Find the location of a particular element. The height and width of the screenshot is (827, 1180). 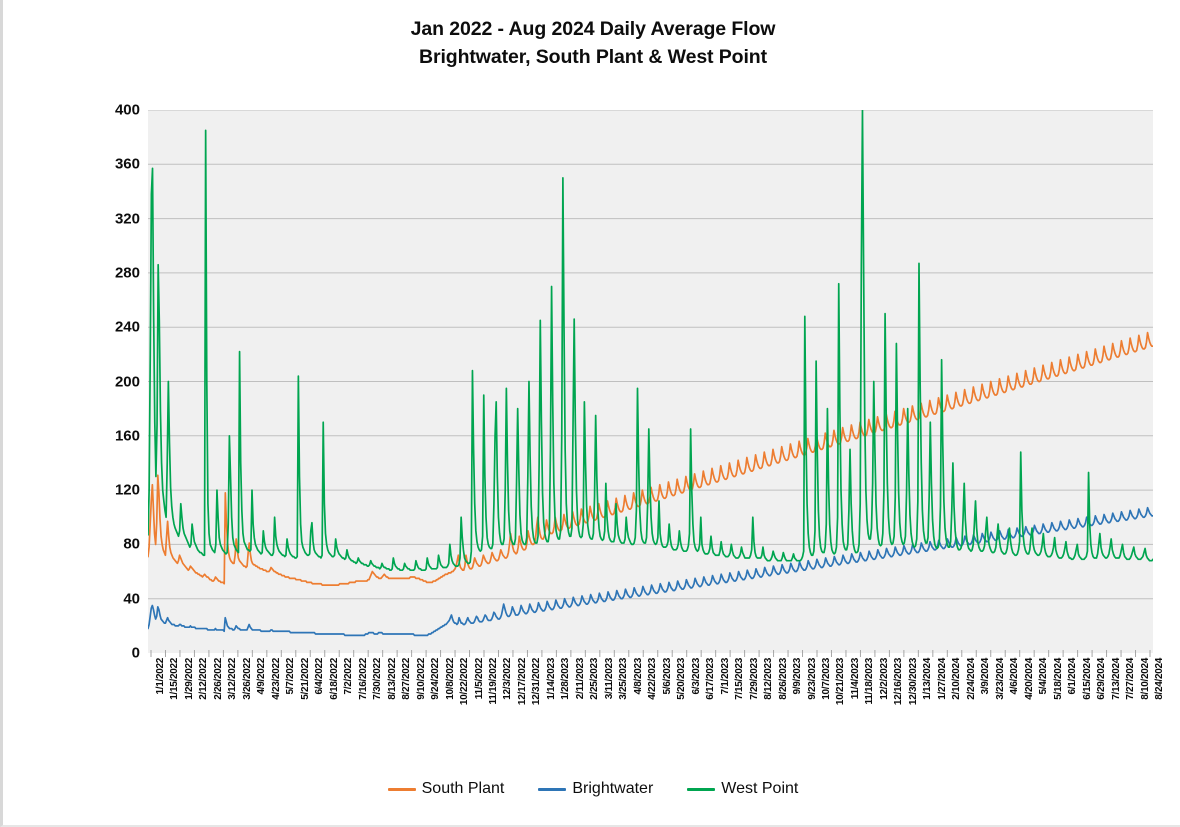

y-axis-tick-label: 160 is located at coordinates (127, 436).